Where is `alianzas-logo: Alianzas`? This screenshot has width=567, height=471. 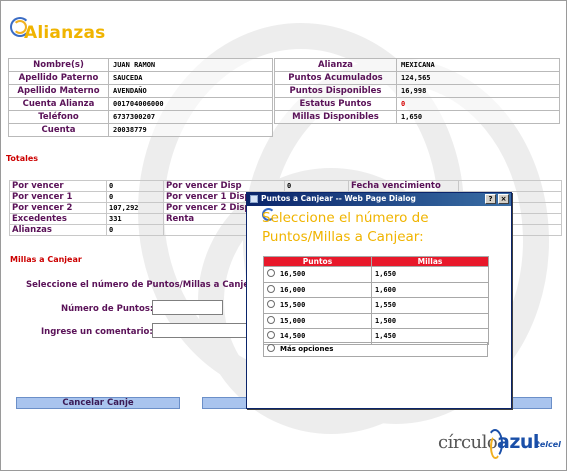 alianzas-logo: Alianzas is located at coordinates (57, 29).